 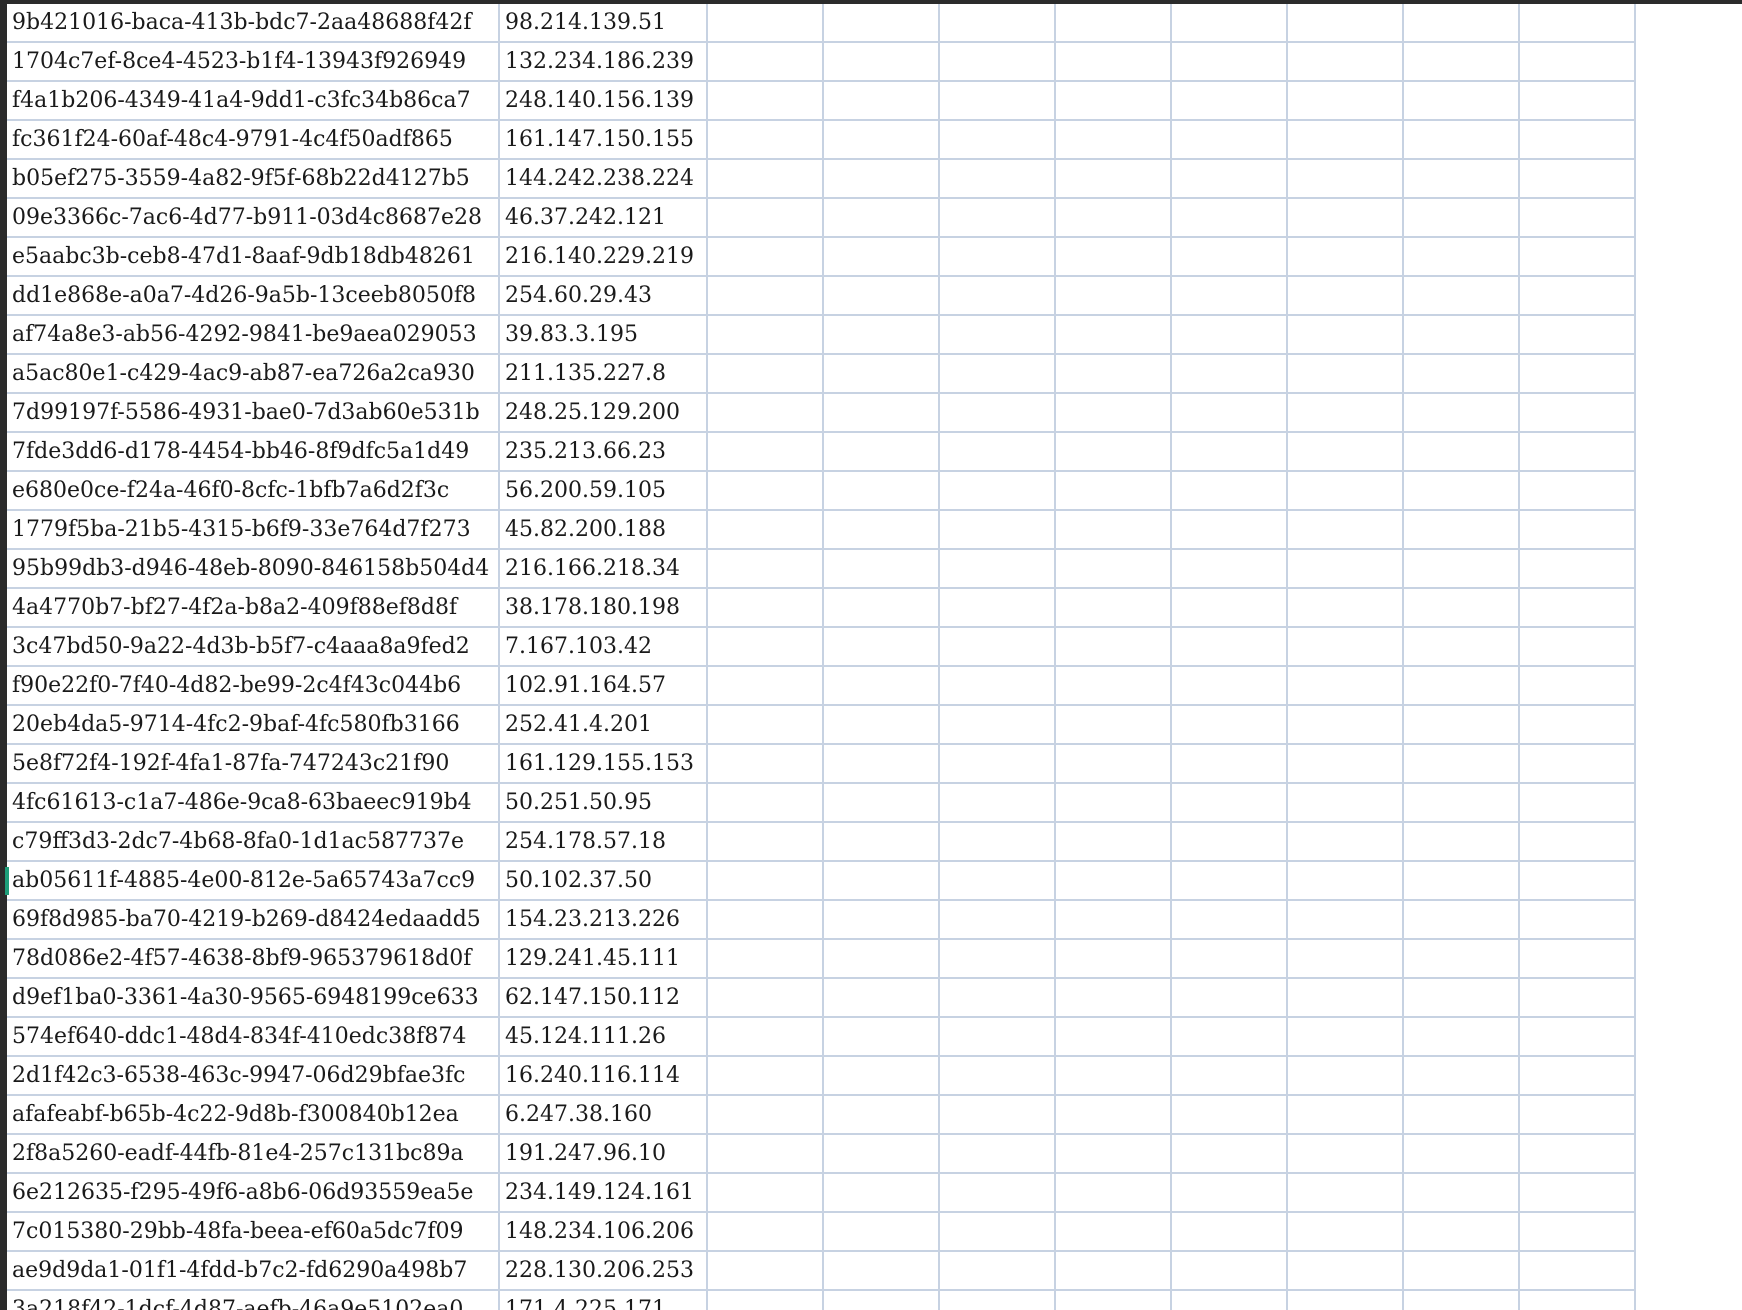 I want to click on cell-ip: 39.83.3.195, so click(x=603, y=335).